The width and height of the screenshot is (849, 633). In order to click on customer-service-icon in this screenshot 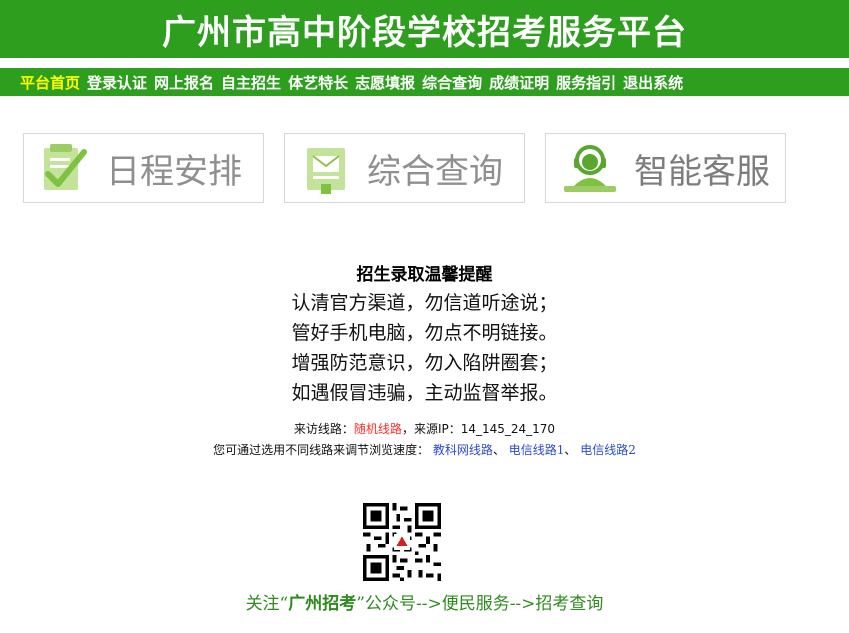, I will do `click(590, 168)`.